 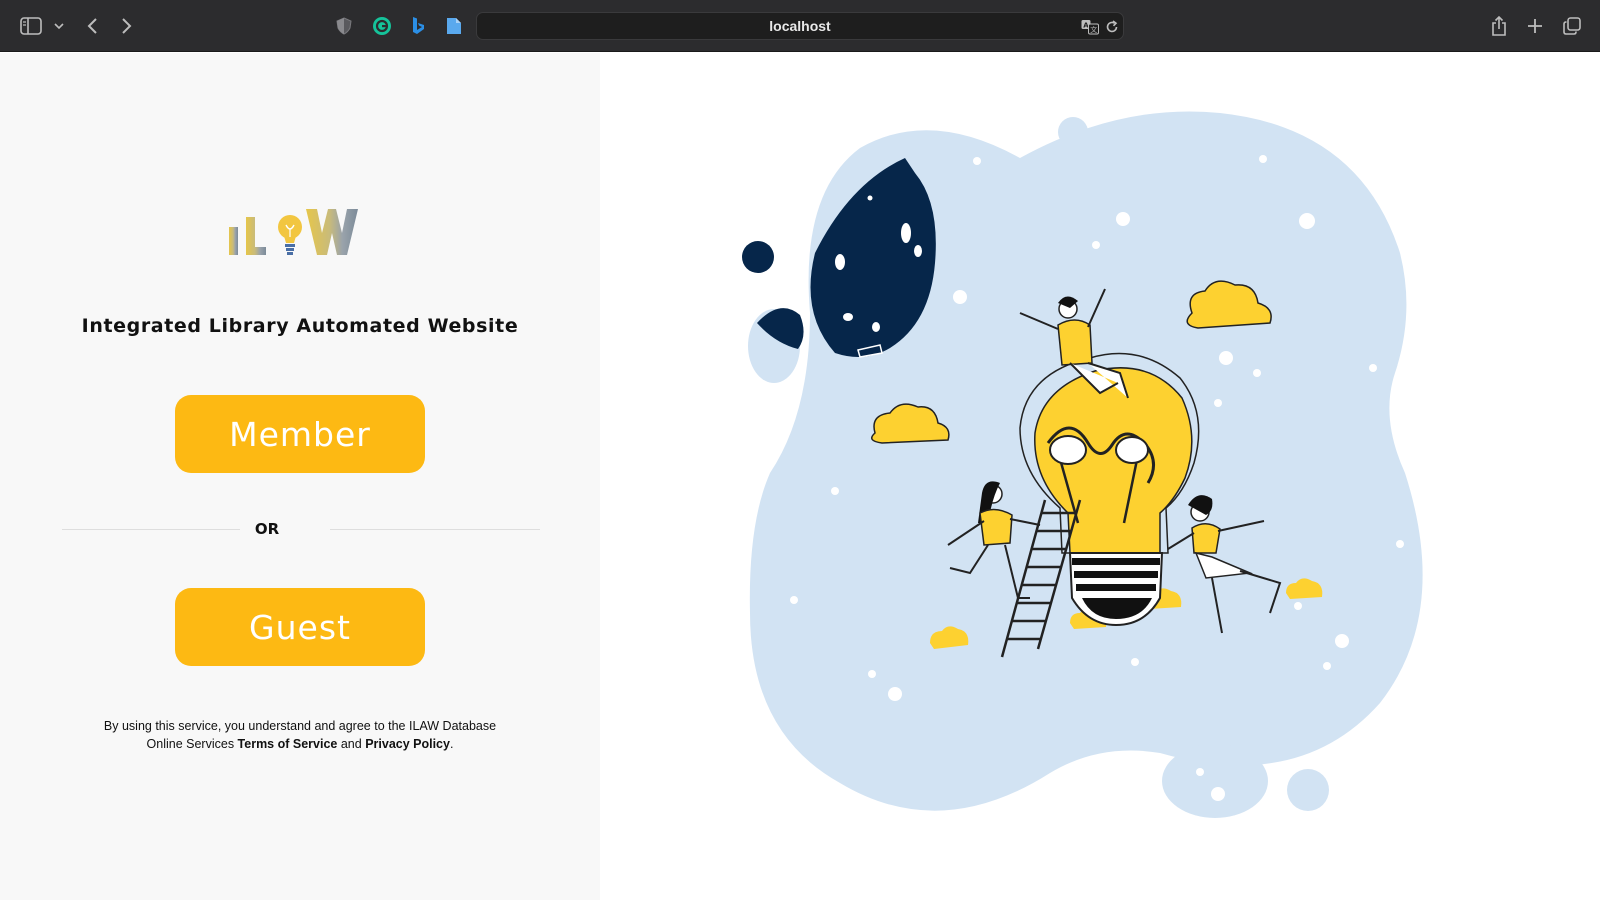 What do you see at coordinates (127, 26) in the screenshot?
I see `forward-icon` at bounding box center [127, 26].